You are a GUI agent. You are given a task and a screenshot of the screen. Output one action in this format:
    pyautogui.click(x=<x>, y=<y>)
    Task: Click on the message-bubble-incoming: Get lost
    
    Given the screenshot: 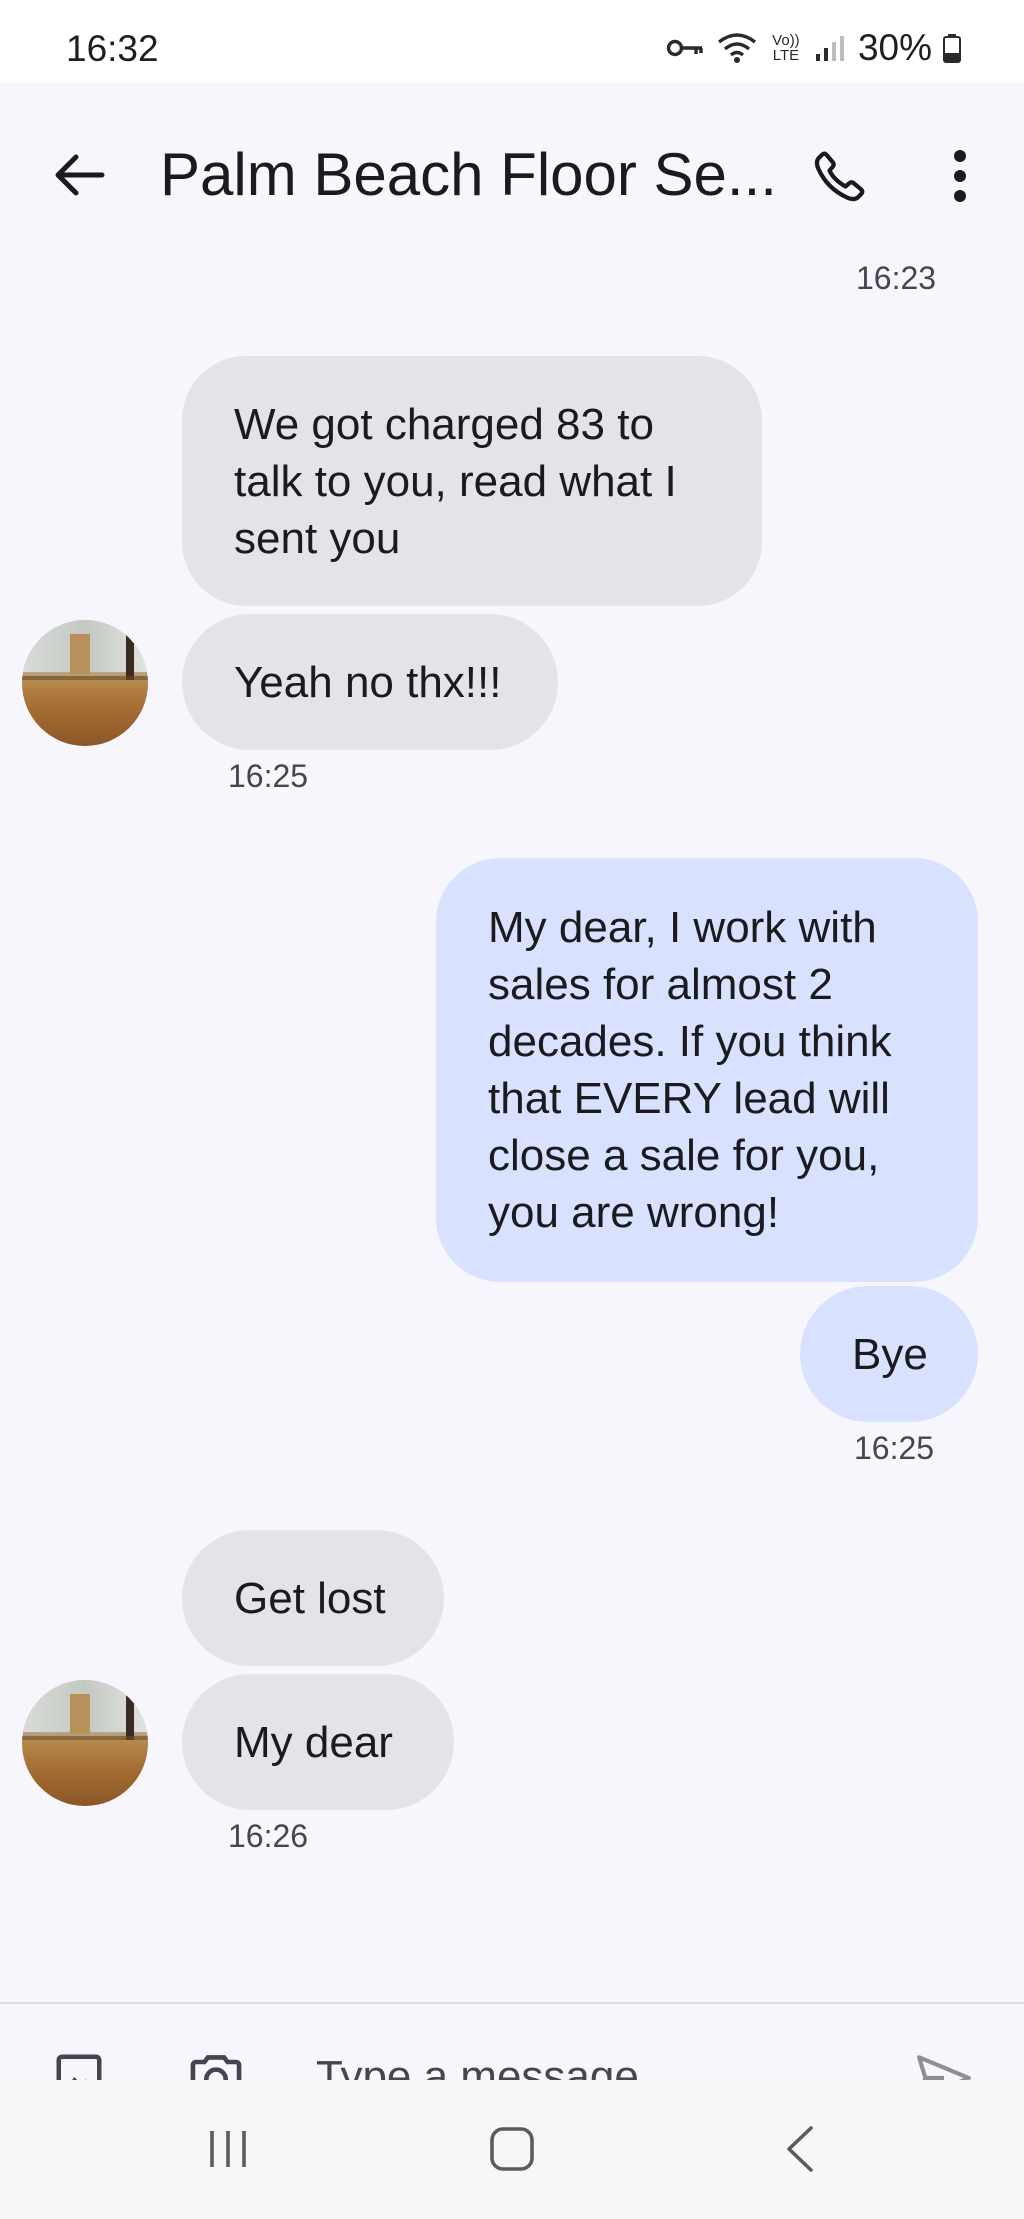 What is the action you would take?
    pyautogui.click(x=313, y=1598)
    